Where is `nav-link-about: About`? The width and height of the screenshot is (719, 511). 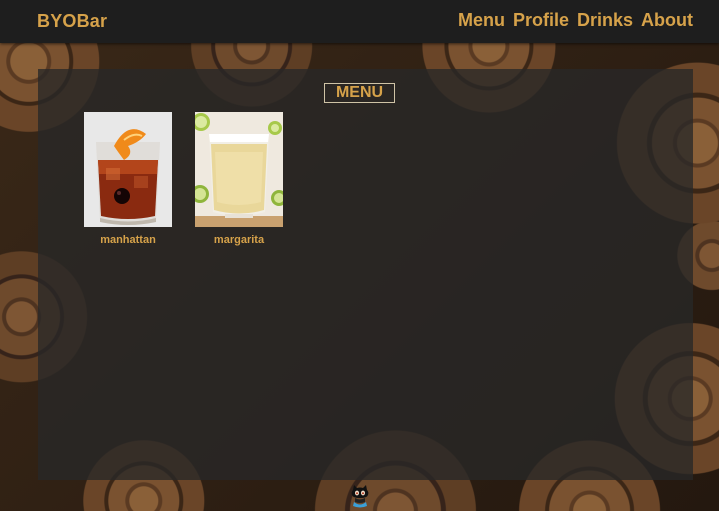
nav-link-about: About is located at coordinates (667, 20).